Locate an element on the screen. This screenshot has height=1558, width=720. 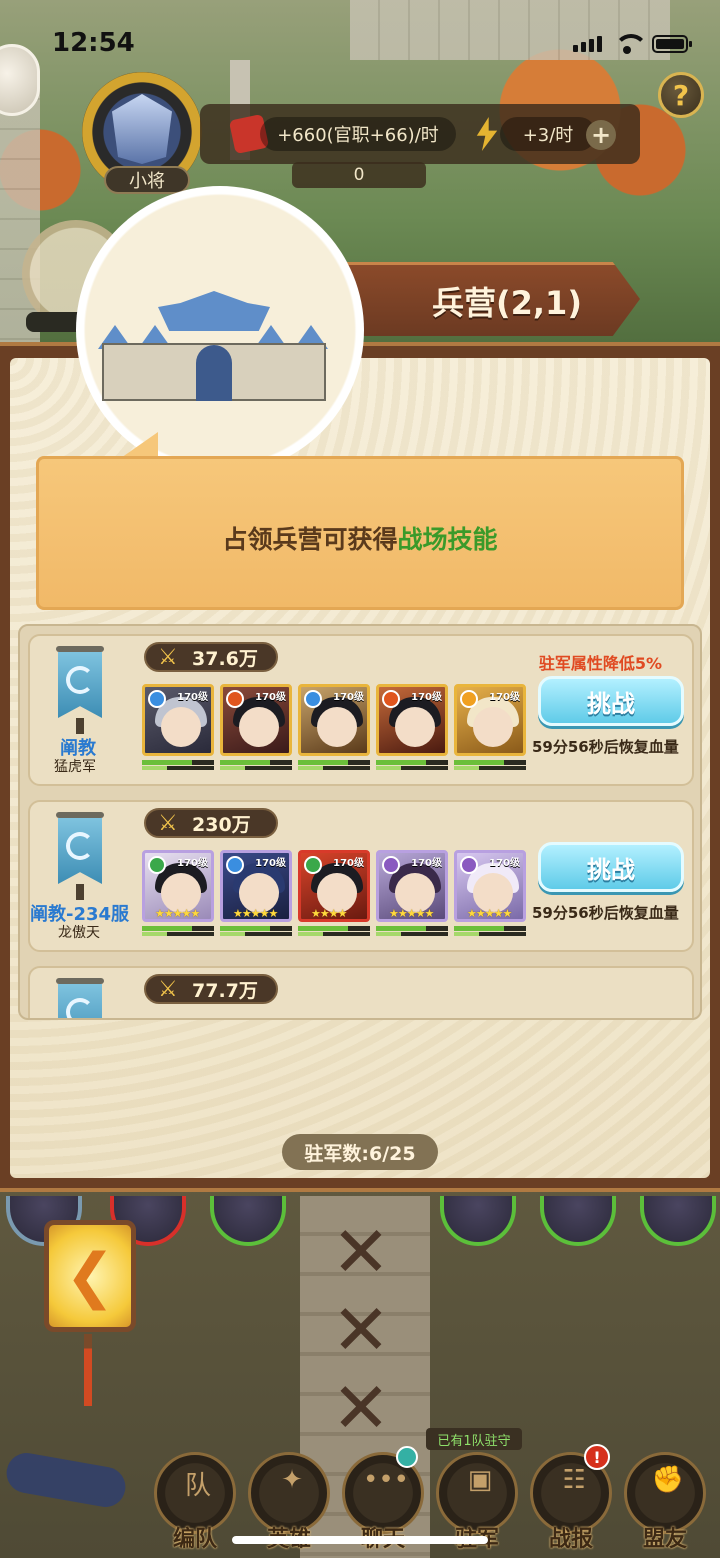
barracks-building-icon is located at coordinates (214, 345).